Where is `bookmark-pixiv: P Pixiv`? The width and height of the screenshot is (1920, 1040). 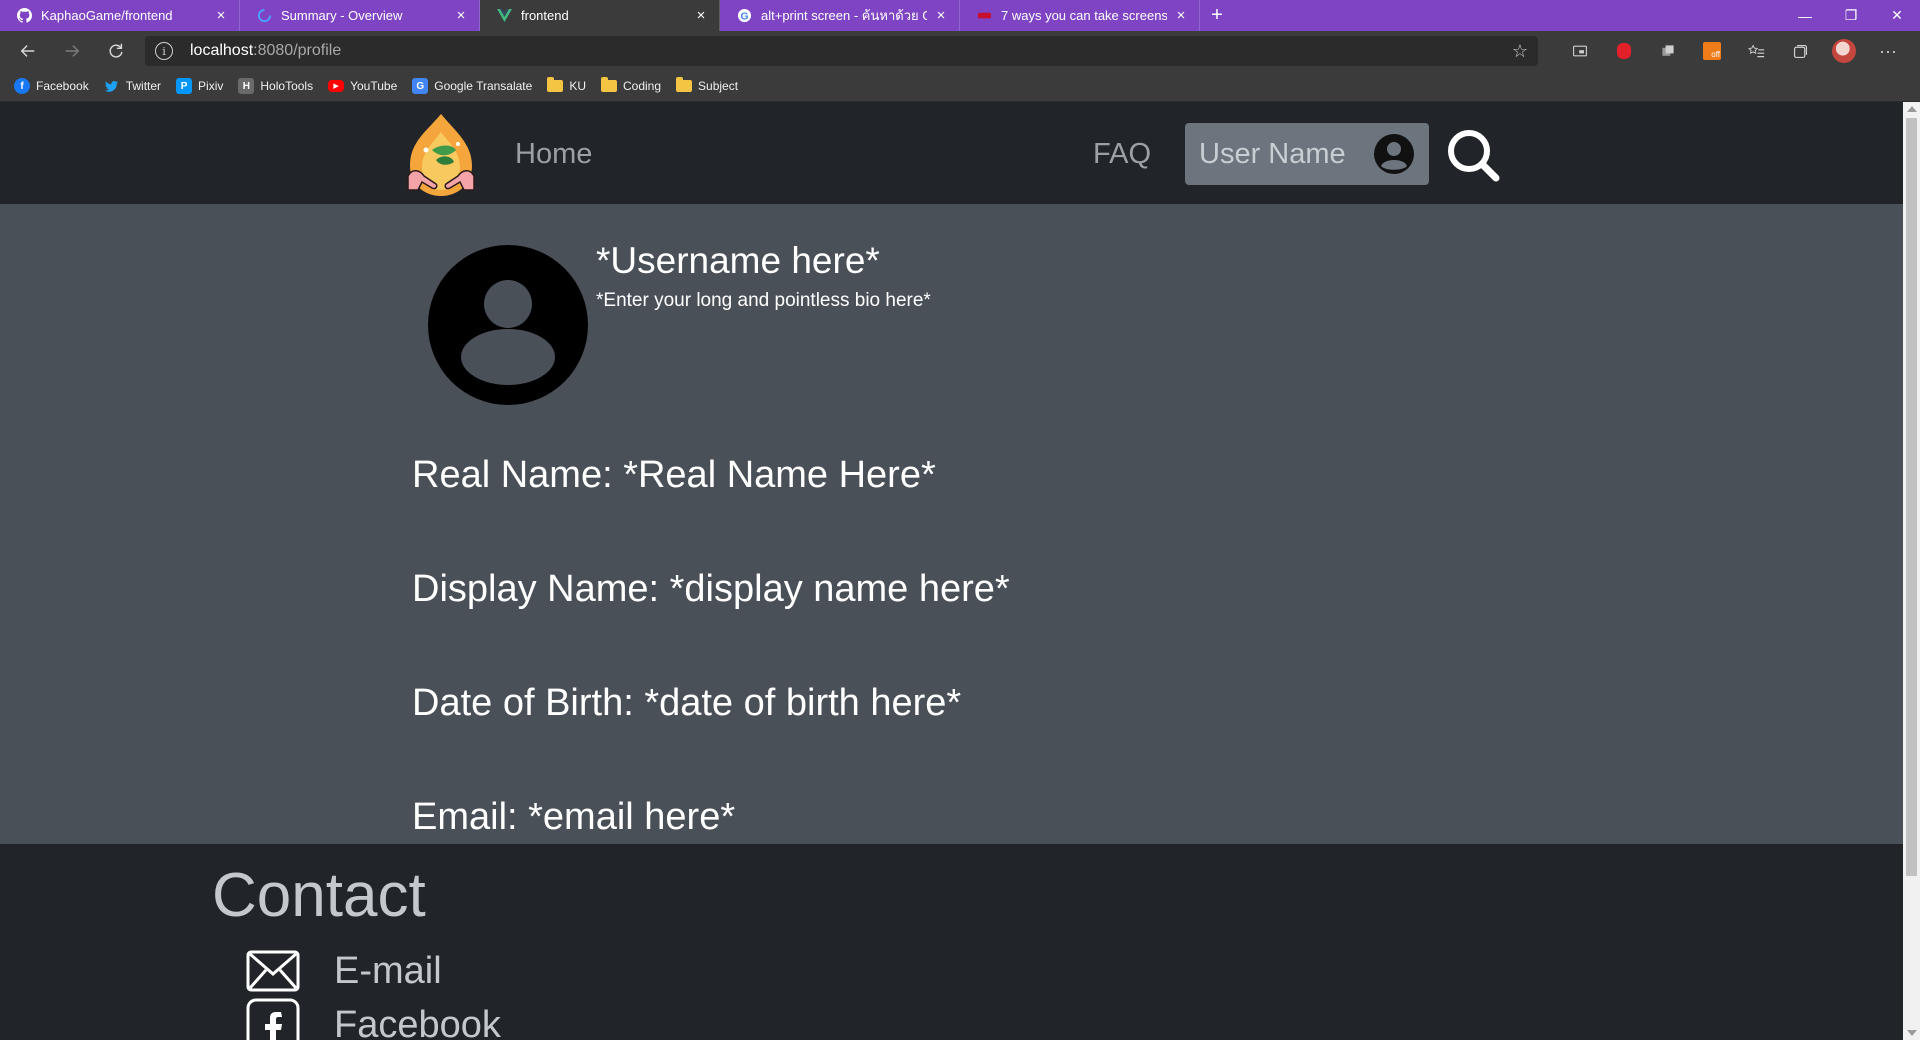 bookmark-pixiv: P Pixiv is located at coordinates (199, 86).